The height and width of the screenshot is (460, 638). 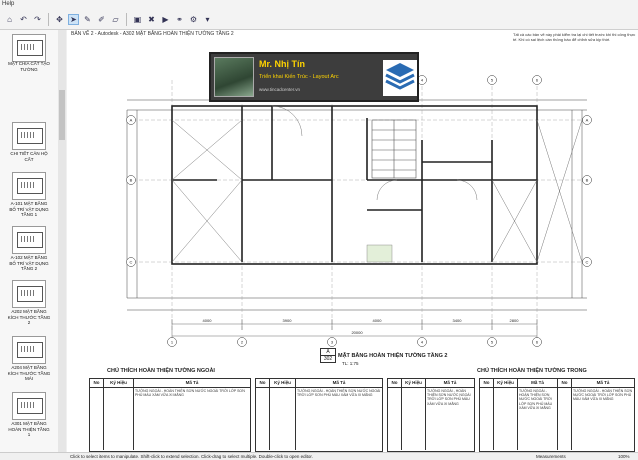 What do you see at coordinates (280, 89) in the screenshot?
I see `author-website: www.tincadcenter.vn` at bounding box center [280, 89].